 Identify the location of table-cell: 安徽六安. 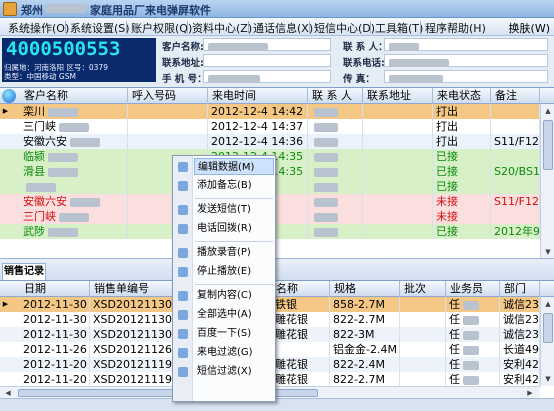
(74, 141).